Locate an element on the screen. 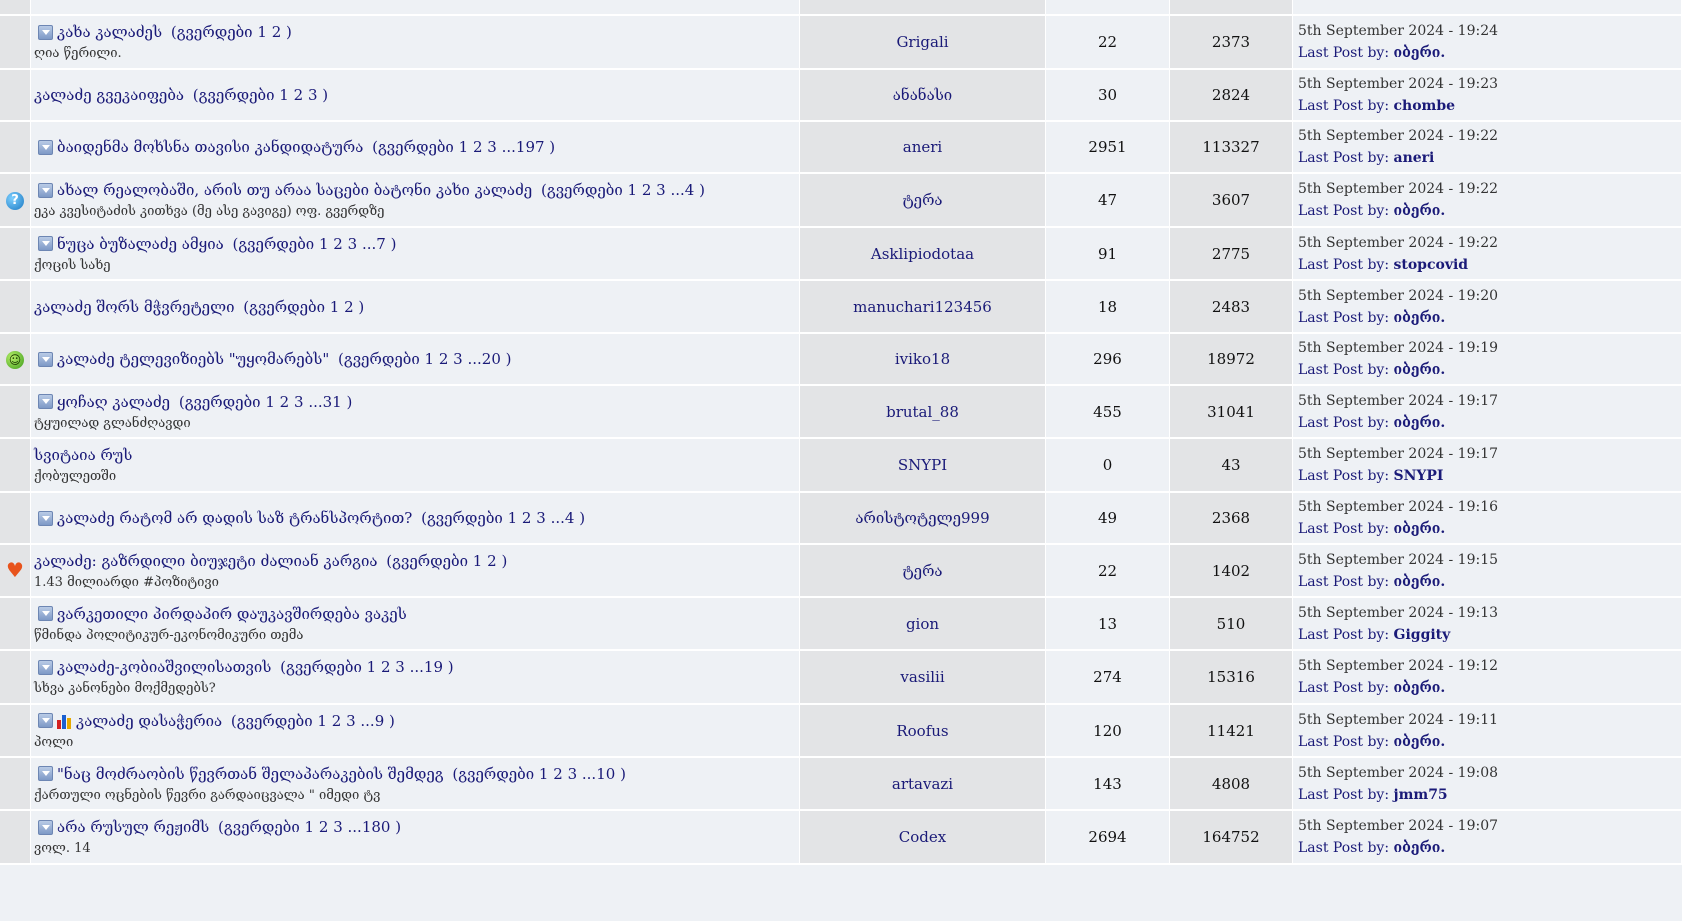  topic-title-link: ვარკეთილი პირდაპირ დაუკავშირდება ვაკეს is located at coordinates (232, 614).